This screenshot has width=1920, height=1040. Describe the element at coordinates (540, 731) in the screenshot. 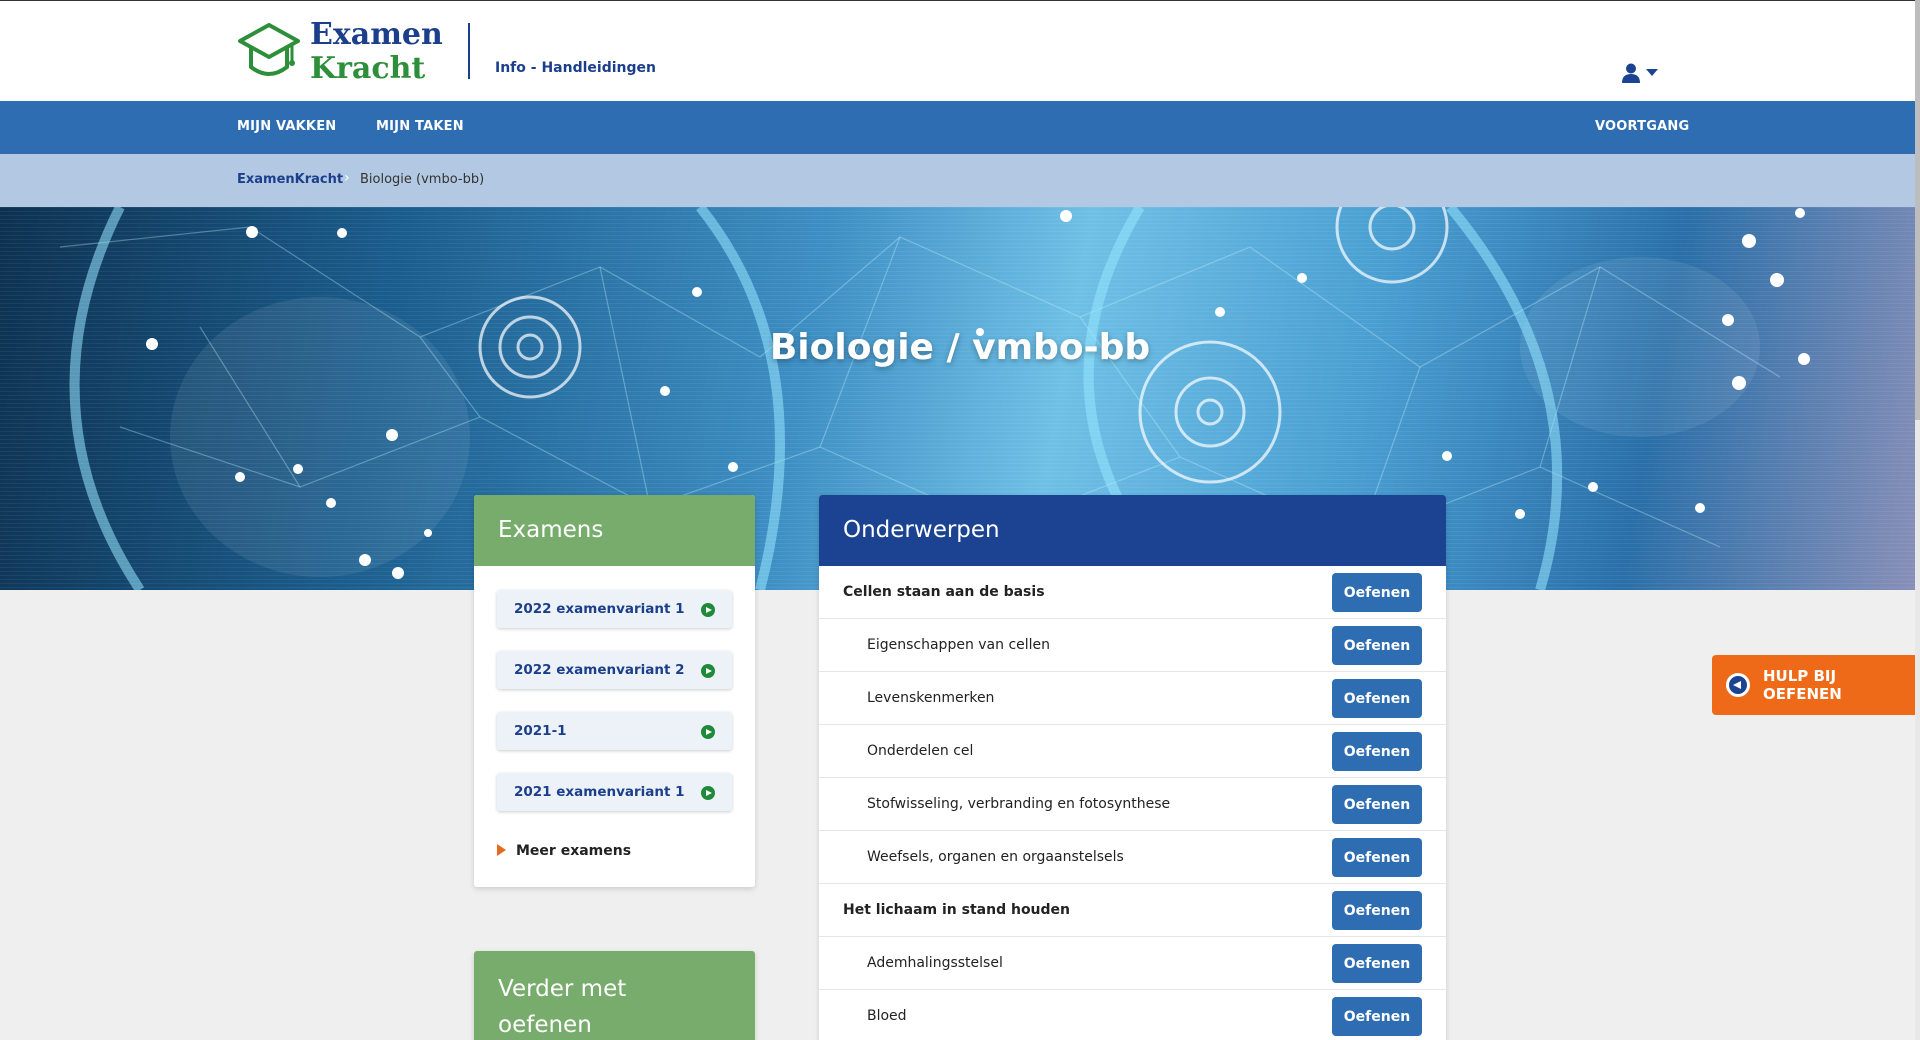

I see `exam-item-label: 2021-1` at that location.